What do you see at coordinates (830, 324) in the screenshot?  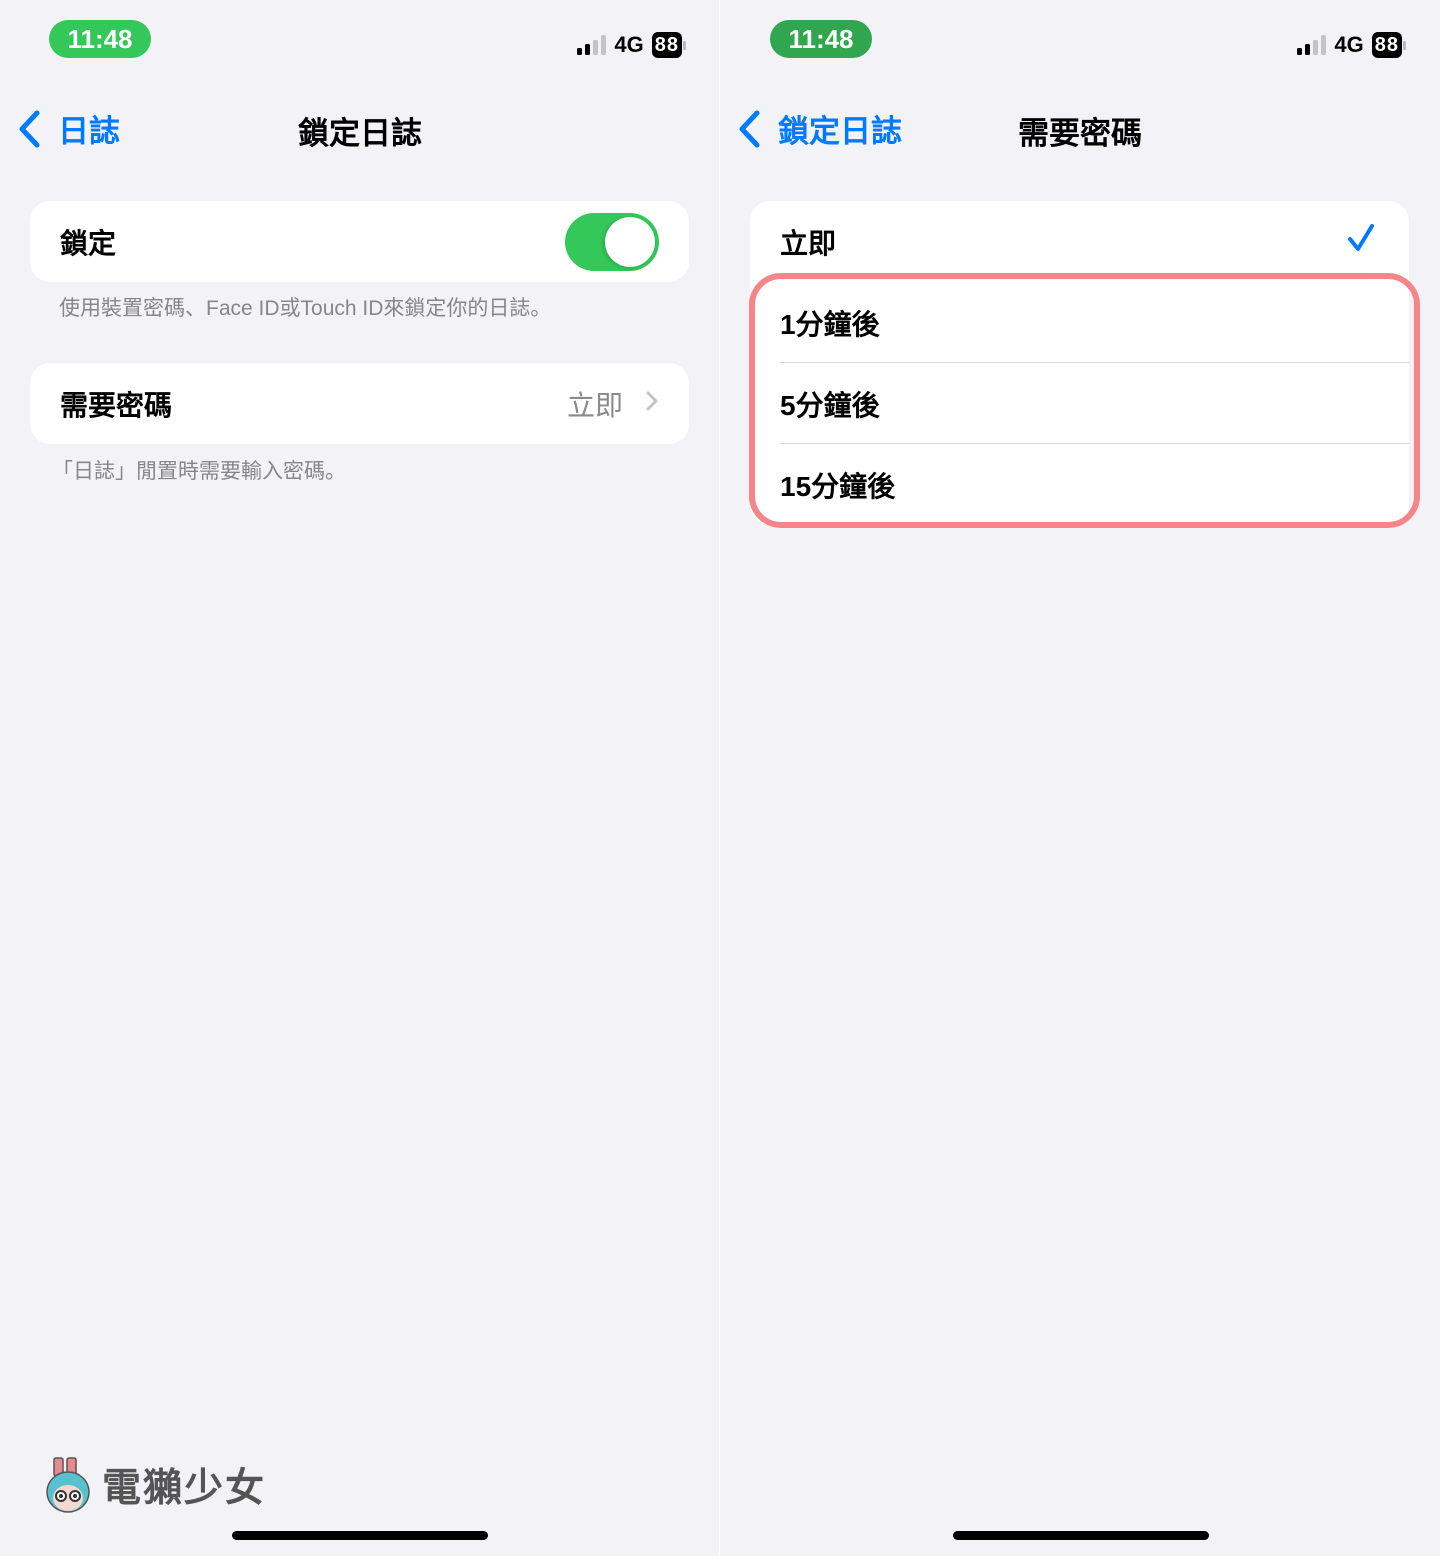 I see `option-label: 1分鐘後` at bounding box center [830, 324].